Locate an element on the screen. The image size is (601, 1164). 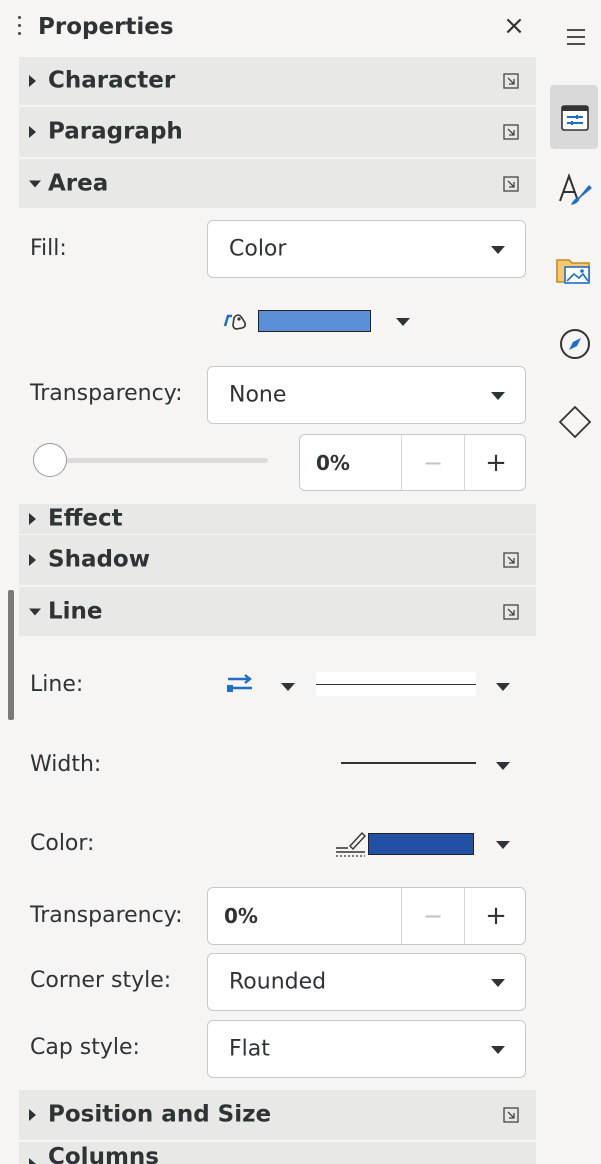
section-paragraph: Paragraph is located at coordinates (277, 132).